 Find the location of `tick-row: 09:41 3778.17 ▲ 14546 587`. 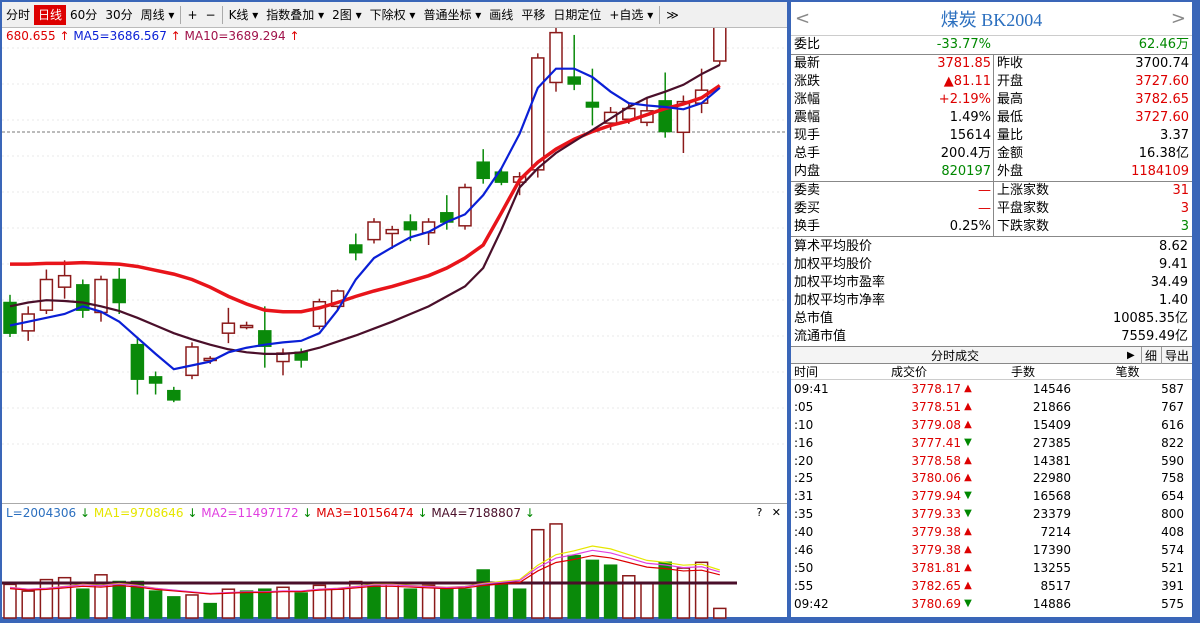

tick-row: 09:41 3778.17 ▲ 14546 587 is located at coordinates (991, 389).